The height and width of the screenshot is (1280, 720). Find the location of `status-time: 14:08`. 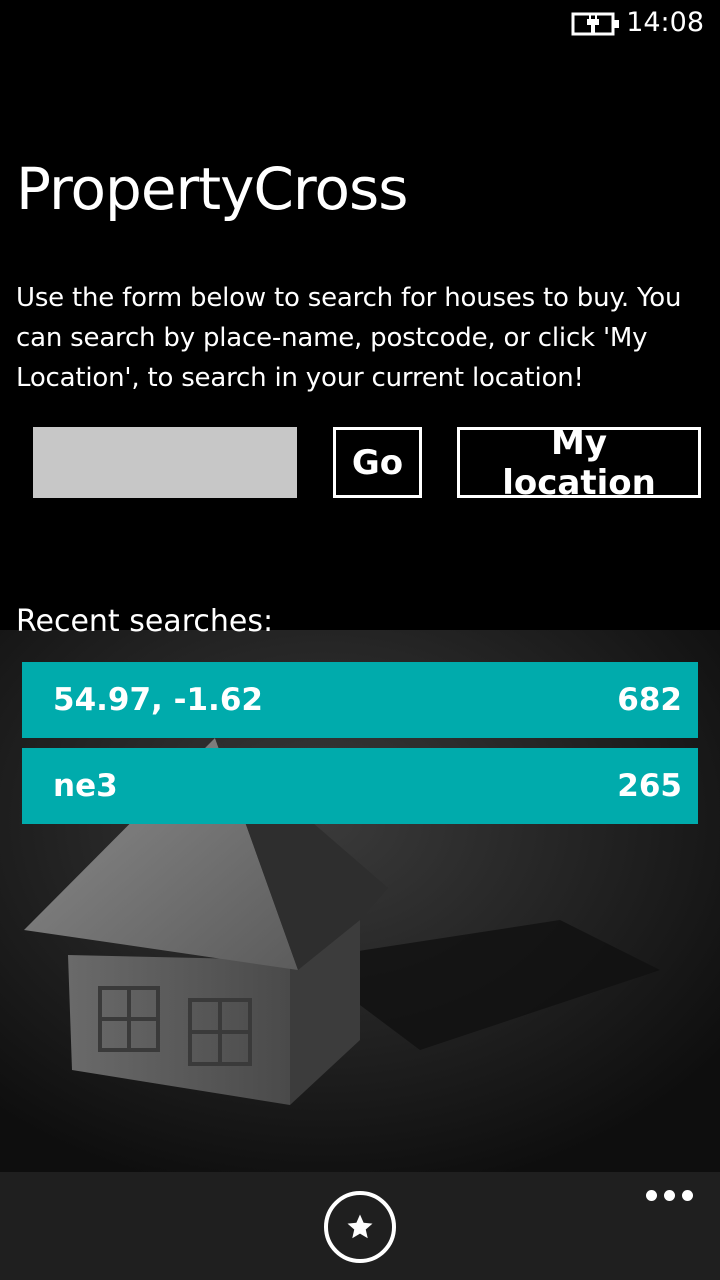

status-time: 14:08 is located at coordinates (665, 22).